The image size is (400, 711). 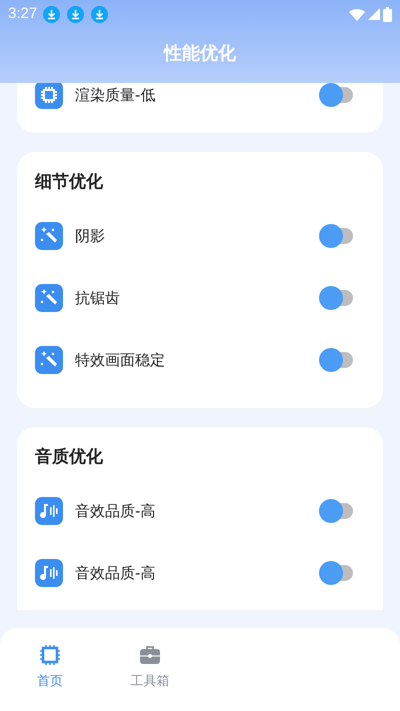 I want to click on nav-tab: 首页, so click(x=50, y=669).